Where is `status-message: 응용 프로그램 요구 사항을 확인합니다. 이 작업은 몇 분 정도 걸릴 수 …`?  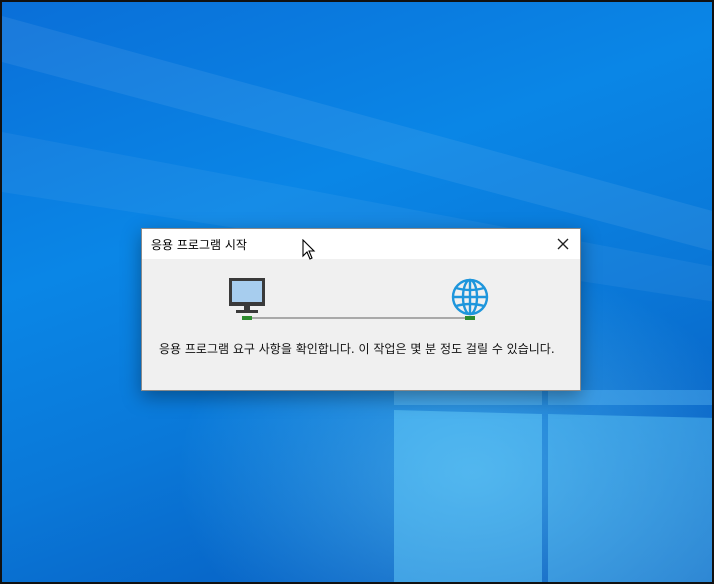 status-message: 응용 프로그램 요구 사항을 확인합니다. 이 작업은 몇 분 정도 걸릴 수 … is located at coordinates (357, 349).